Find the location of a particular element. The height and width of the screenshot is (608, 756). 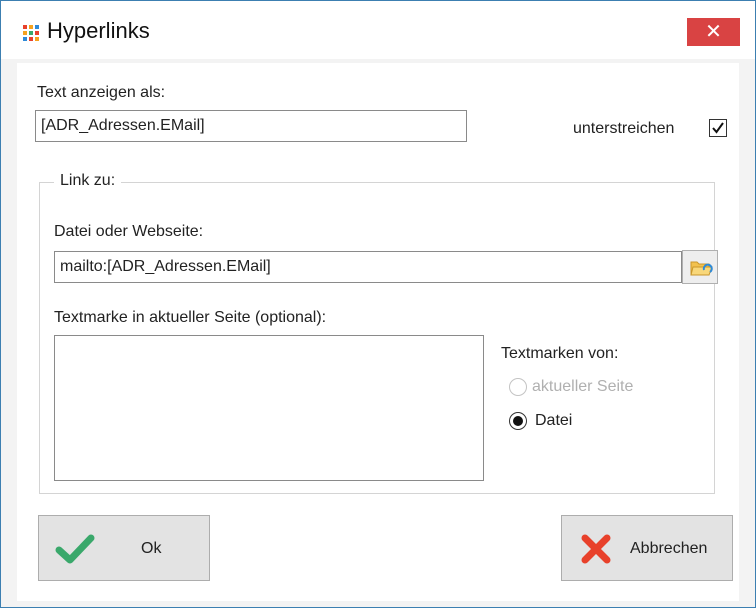

file-label: Datei oder Webseite: is located at coordinates (129, 231).